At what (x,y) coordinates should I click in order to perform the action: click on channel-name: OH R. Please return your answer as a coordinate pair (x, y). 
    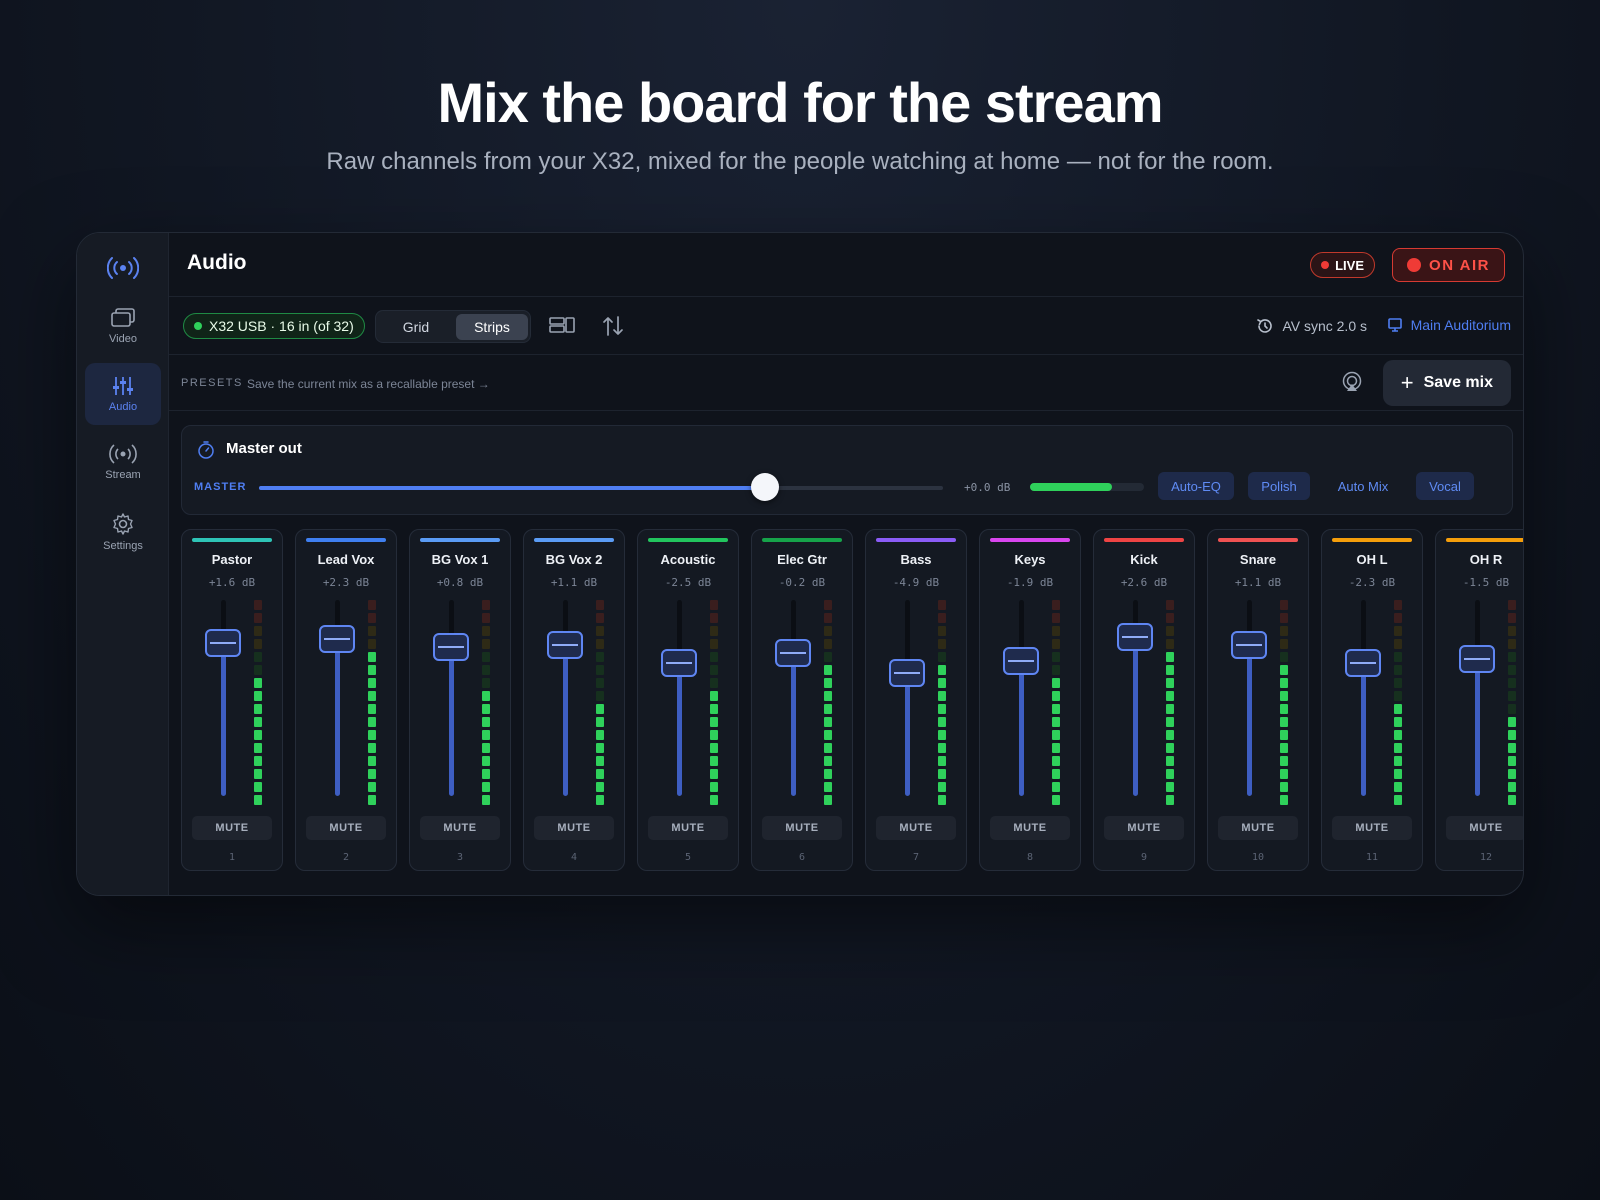
    Looking at the image, I should click on (1479, 559).